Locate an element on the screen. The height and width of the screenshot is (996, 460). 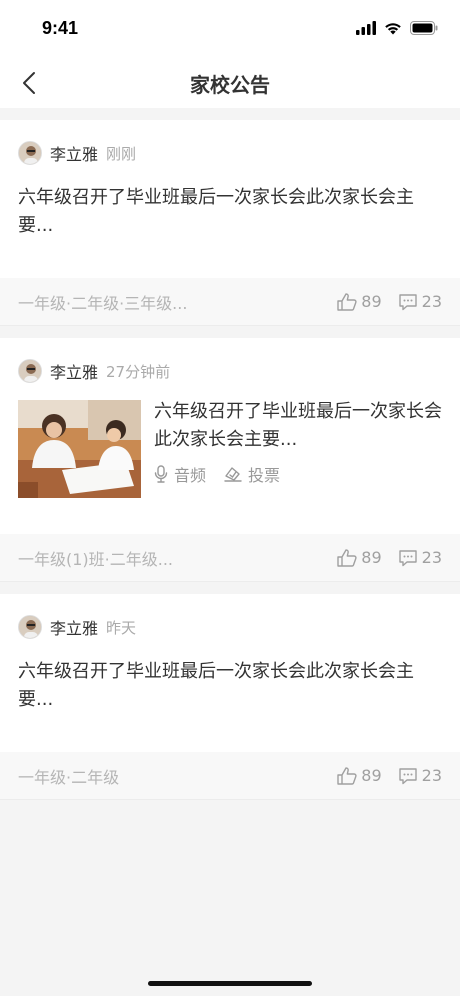
attachments: 音频 投票 is located at coordinates (298, 474).